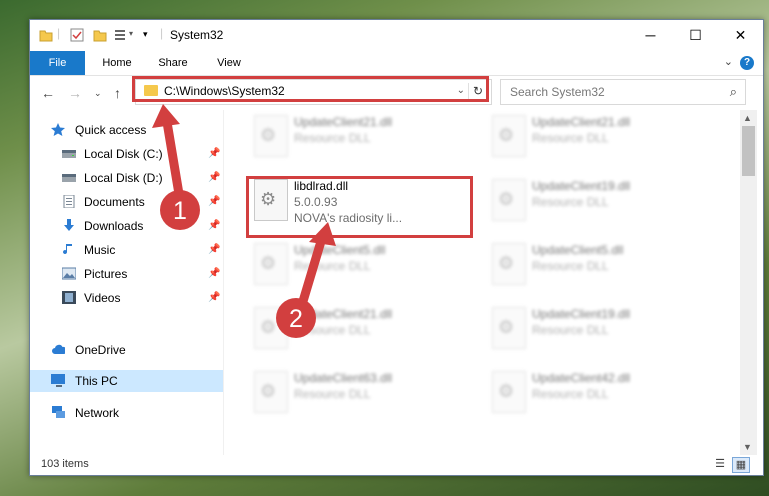  Describe the element at coordinates (747, 118) in the screenshot. I see `scroll-up-icon: ▲` at that location.